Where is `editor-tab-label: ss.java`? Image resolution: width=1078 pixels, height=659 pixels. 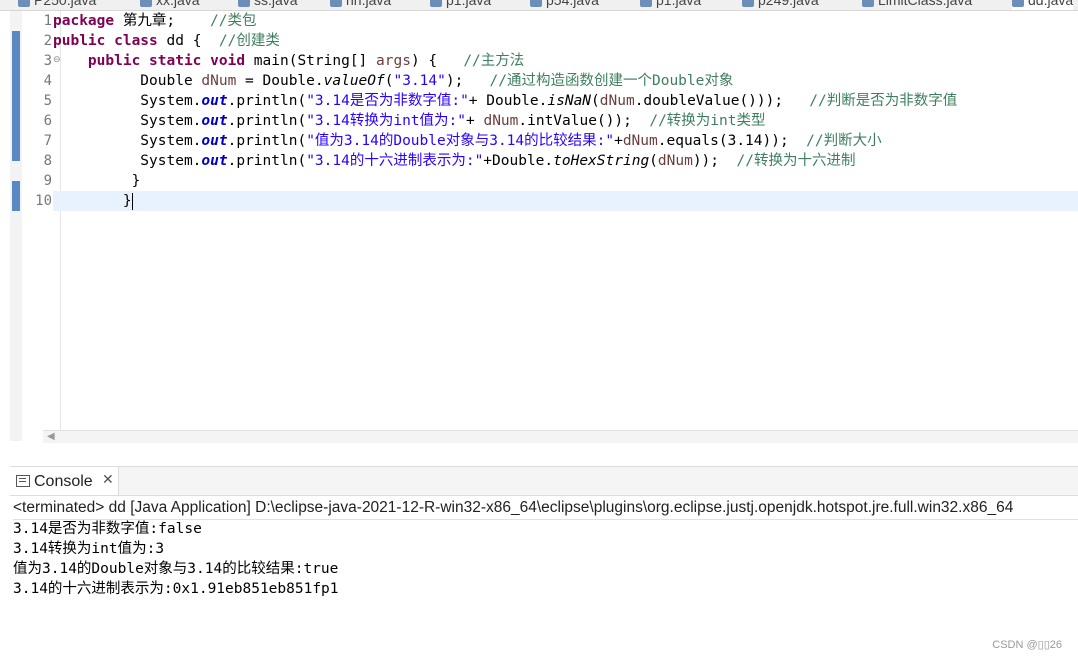
editor-tab-label: ss.java is located at coordinates (276, 4).